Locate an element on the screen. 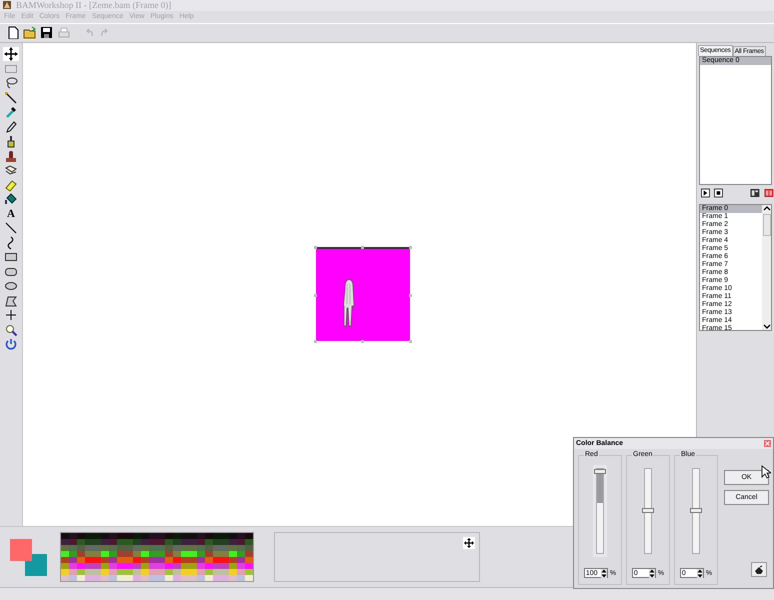  lasso-icon is located at coordinates (11, 83).